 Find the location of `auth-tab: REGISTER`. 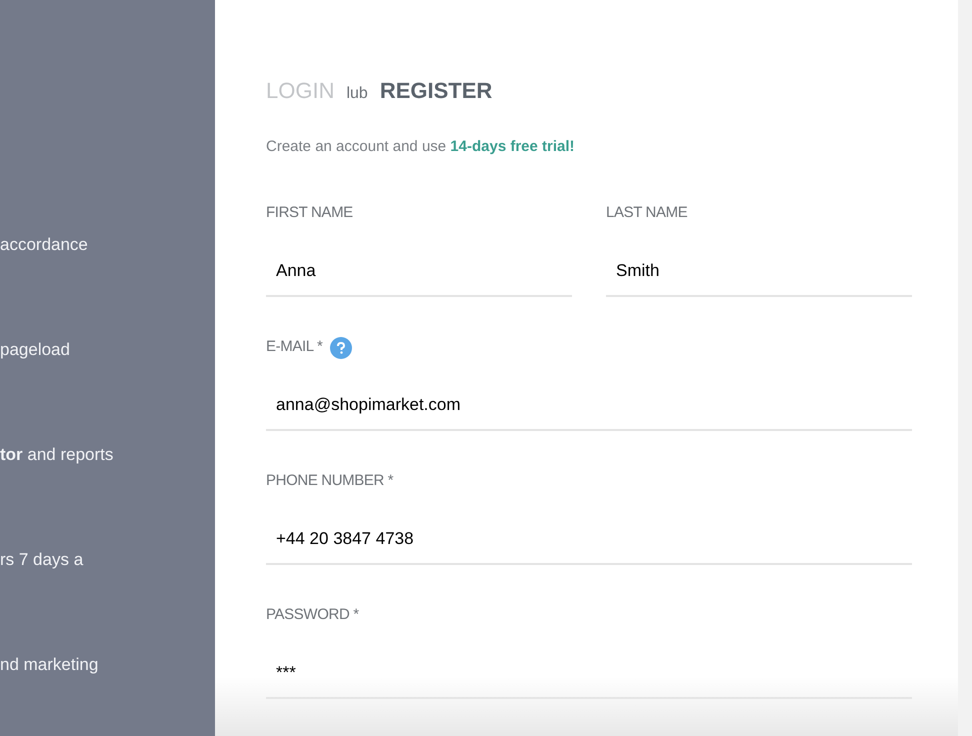

auth-tab: REGISTER is located at coordinates (436, 90).